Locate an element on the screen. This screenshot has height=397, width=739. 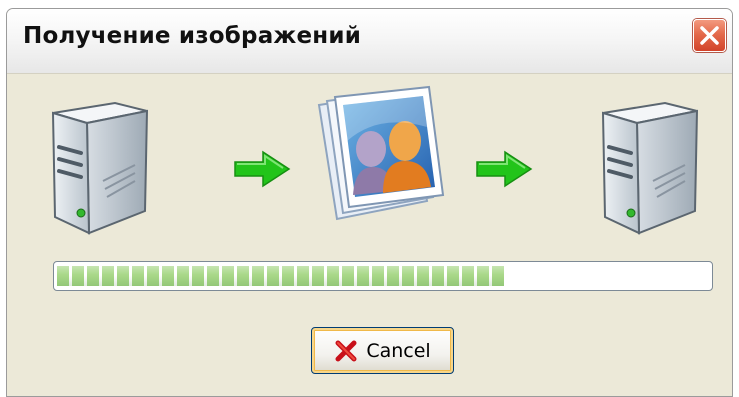
progress-bar is located at coordinates (383, 276).